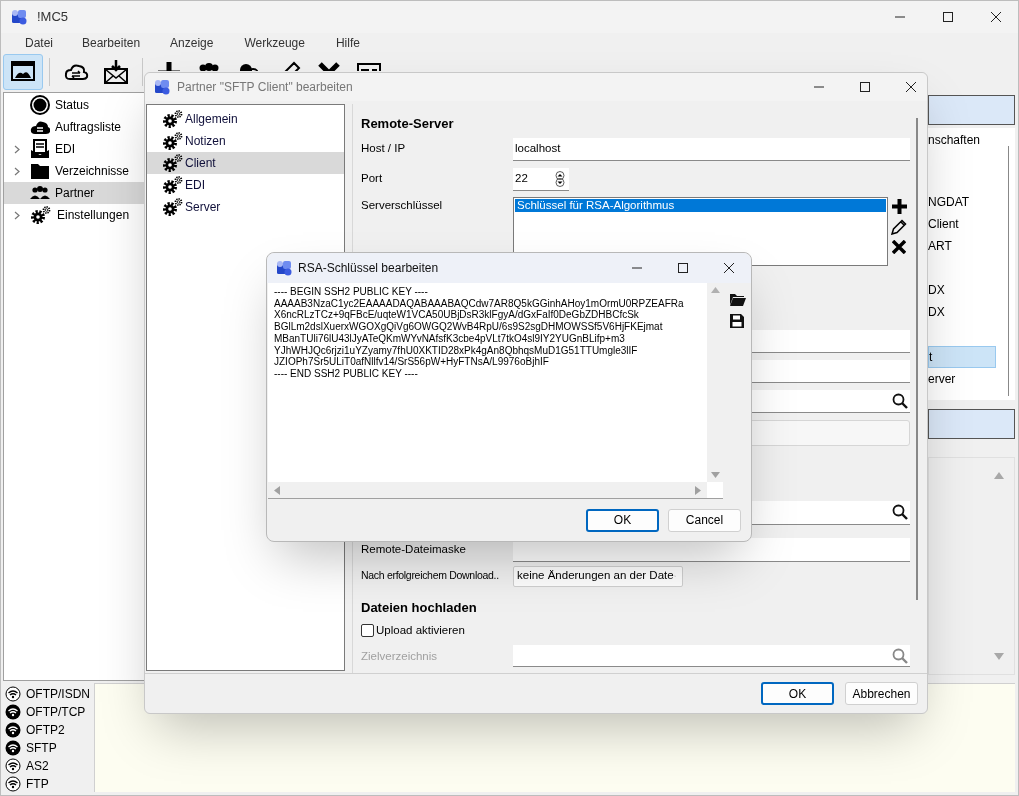  Describe the element at coordinates (412, 362) in the screenshot. I see `key-text-line: JZIOPh7Sr5ULiT0afNllfv14/SrS56pW+HyFTNsA/L9976oBjhIF` at that location.